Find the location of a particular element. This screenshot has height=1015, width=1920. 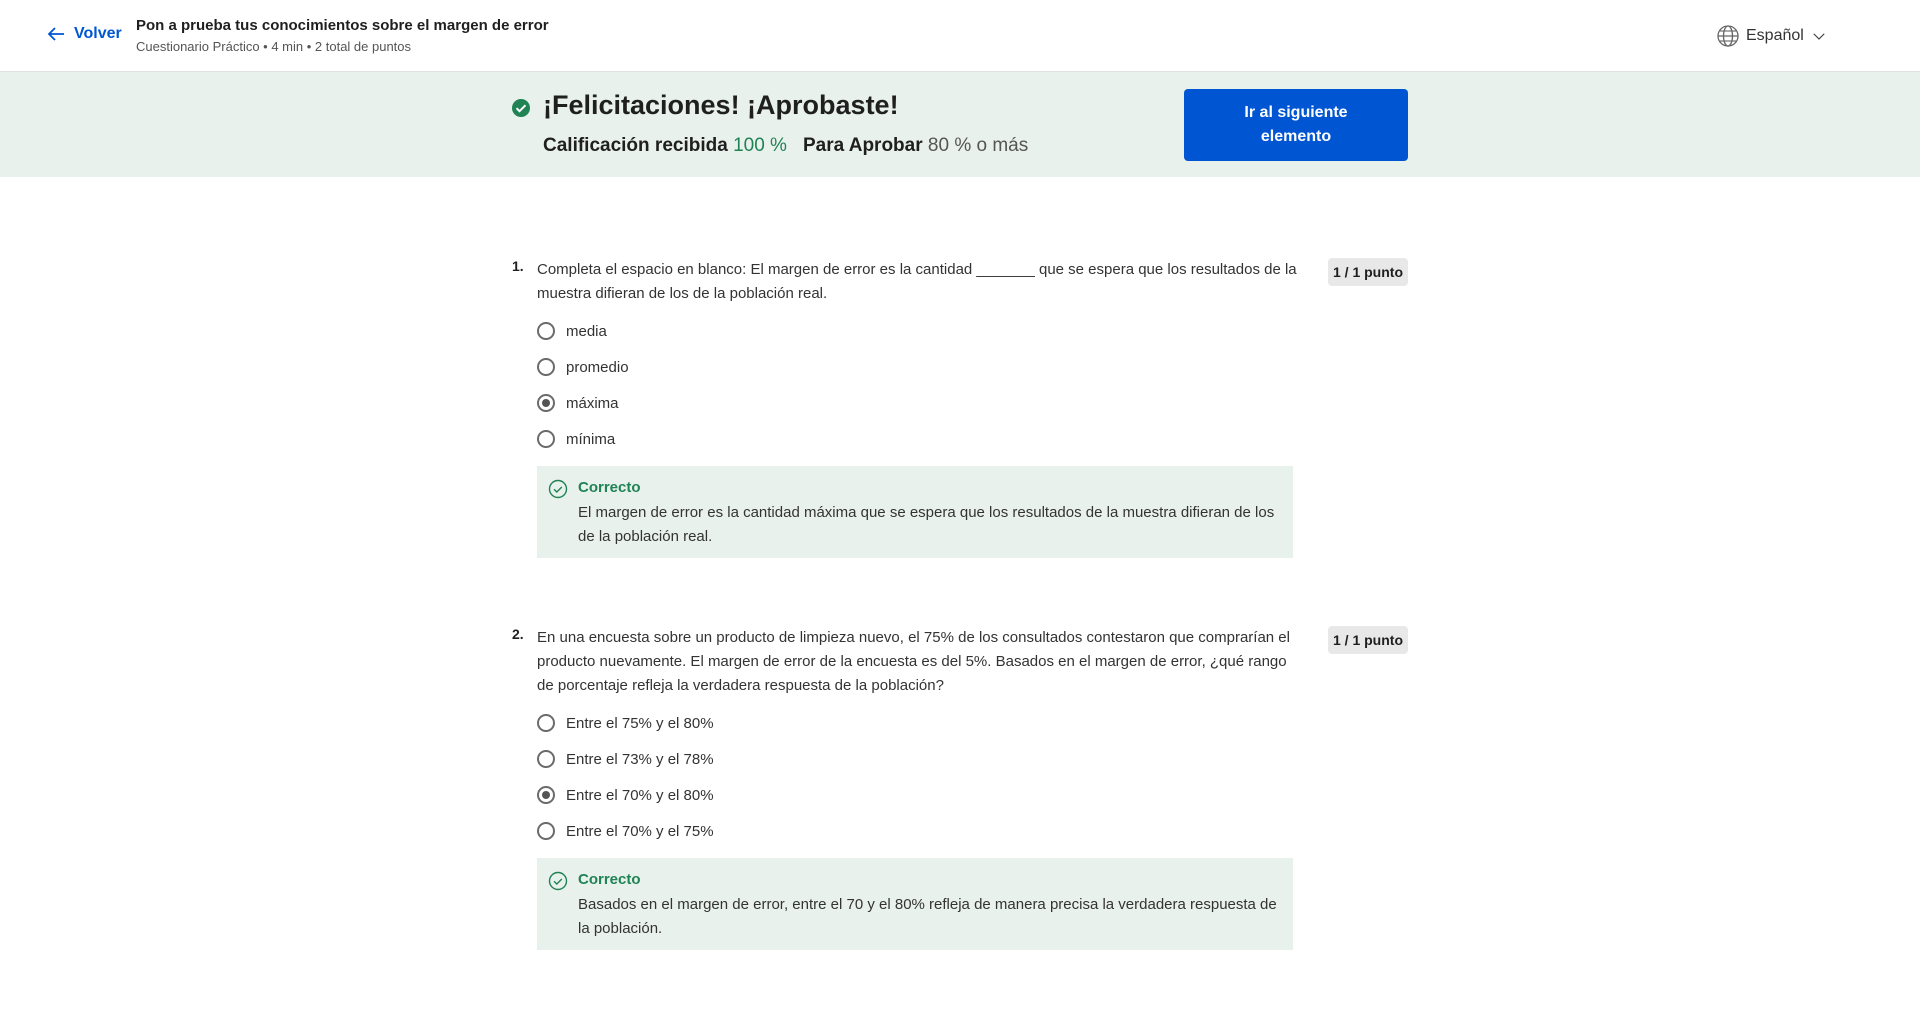

language-selector: Español is located at coordinates (1772, 36).